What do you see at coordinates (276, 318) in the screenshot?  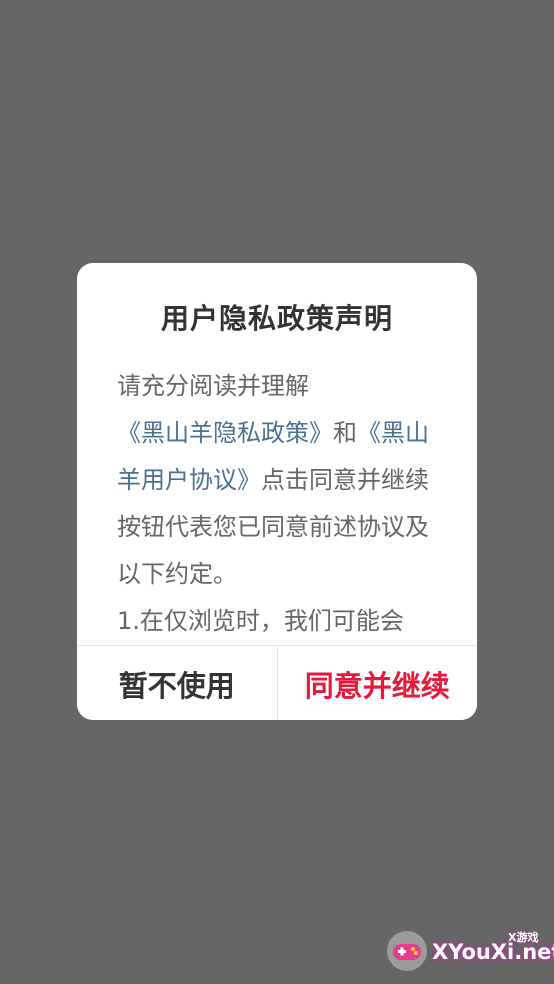 I see `dialog-title: 用户隐私政策声明` at bounding box center [276, 318].